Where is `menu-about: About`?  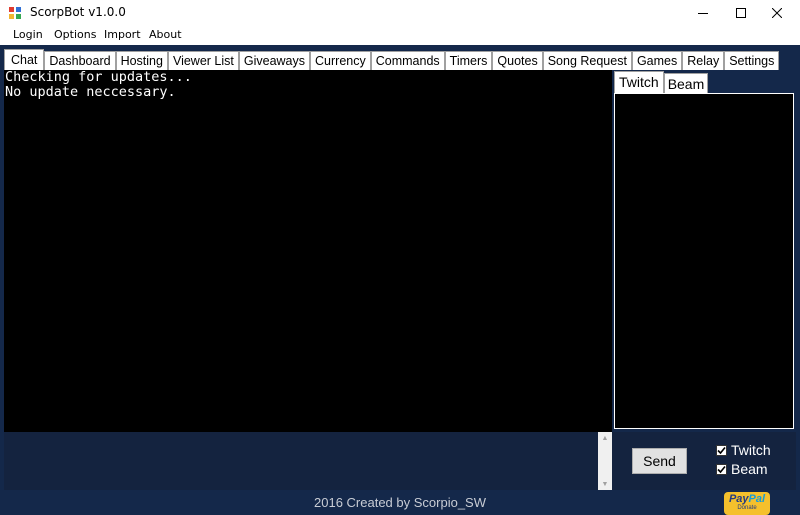
menu-about: About is located at coordinates (165, 34).